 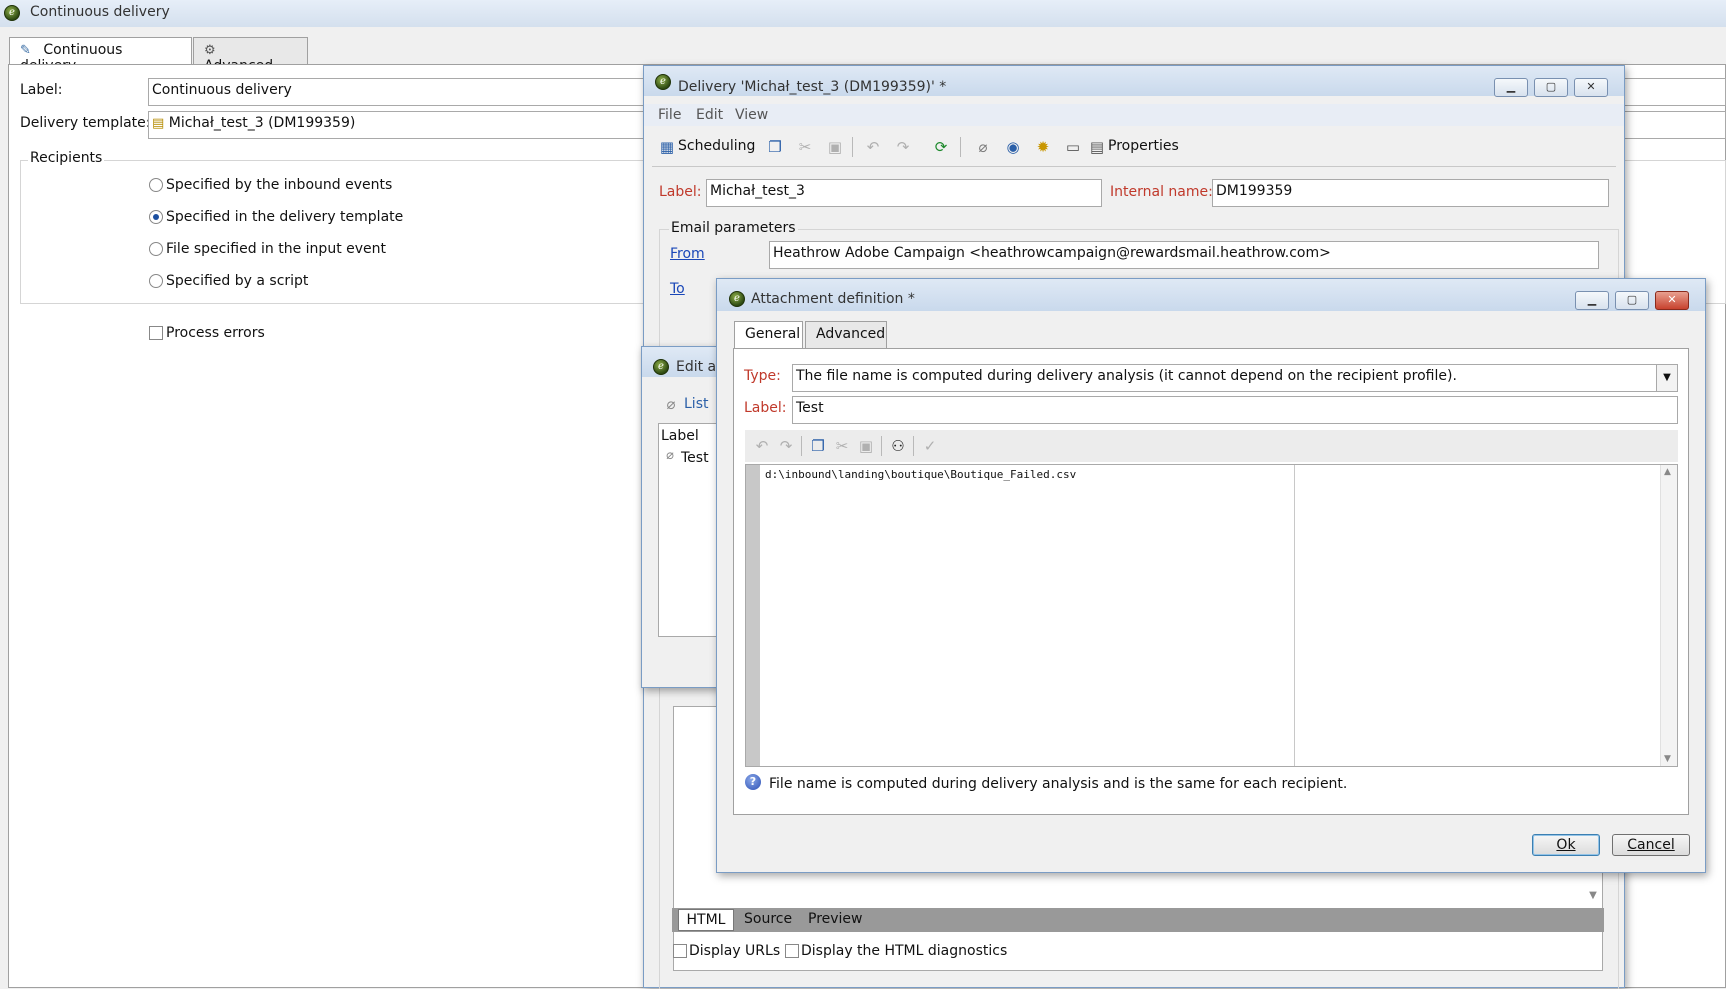 What do you see at coordinates (66, 158) in the screenshot?
I see `recipients-caption: Recipients` at bounding box center [66, 158].